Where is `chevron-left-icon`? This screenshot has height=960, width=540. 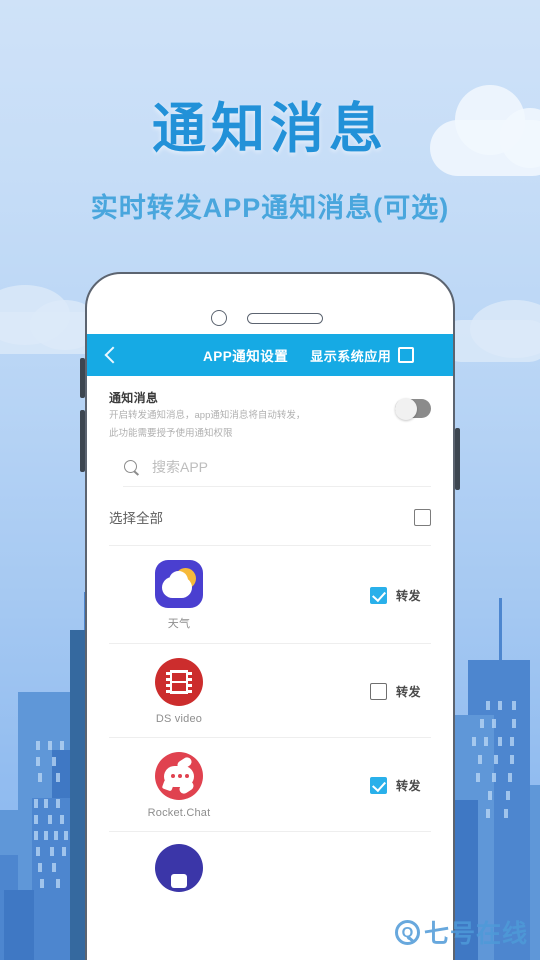
chevron-left-icon is located at coordinates (111, 355).